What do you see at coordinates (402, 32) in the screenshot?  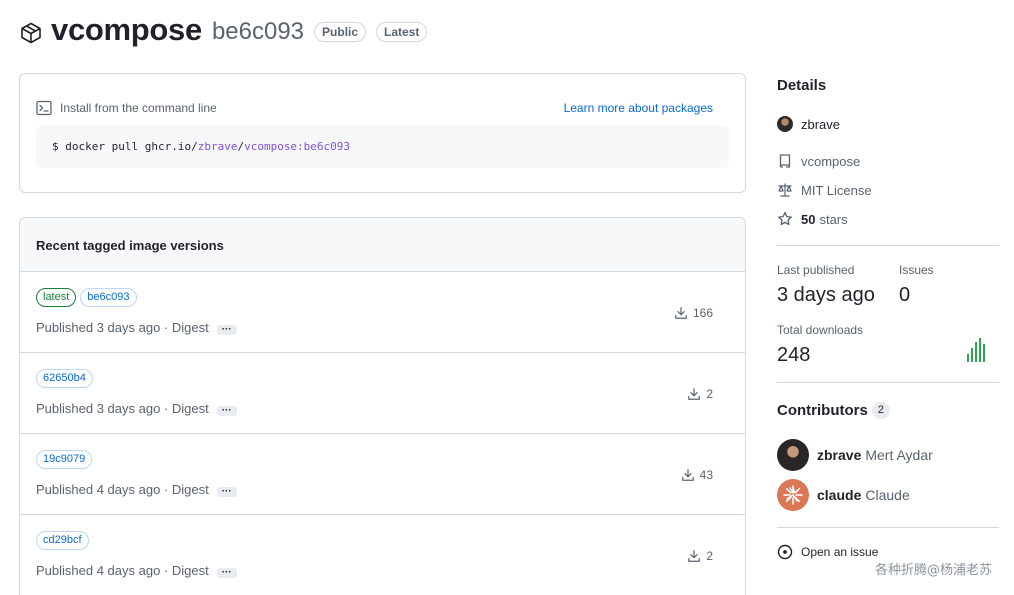 I see `latest-badge: Latest` at bounding box center [402, 32].